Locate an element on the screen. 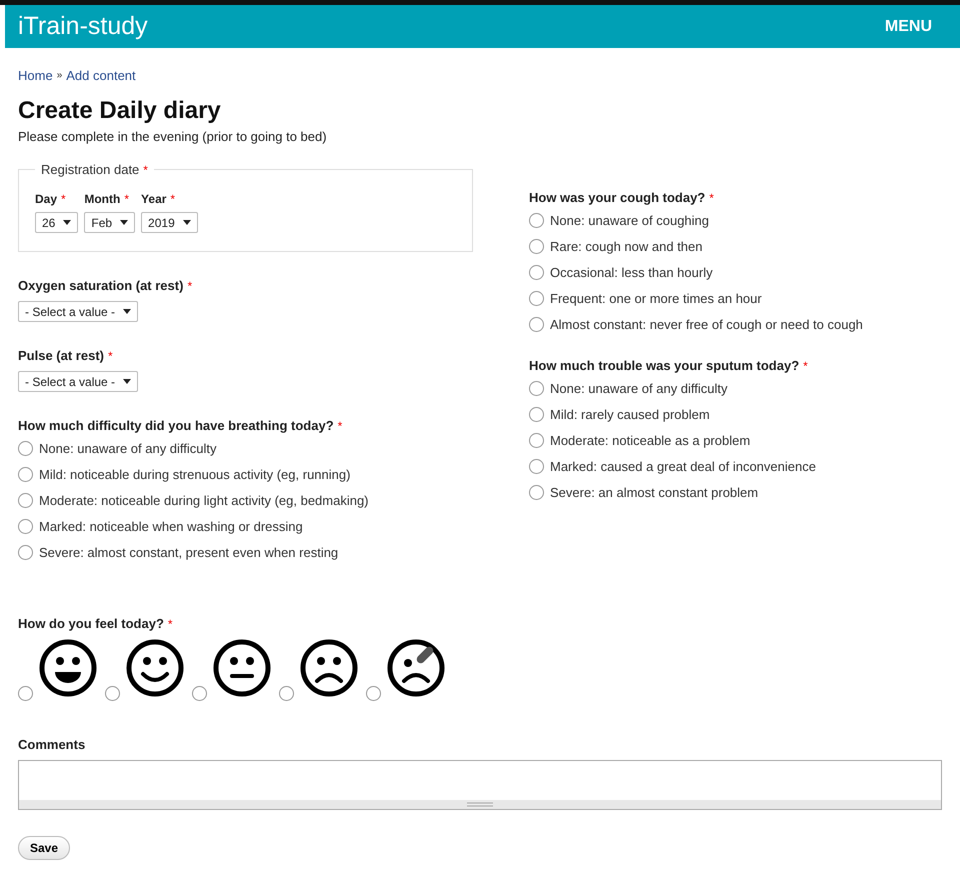 This screenshot has height=879, width=960. radio-option: None: unaware of coughing is located at coordinates (729, 220).